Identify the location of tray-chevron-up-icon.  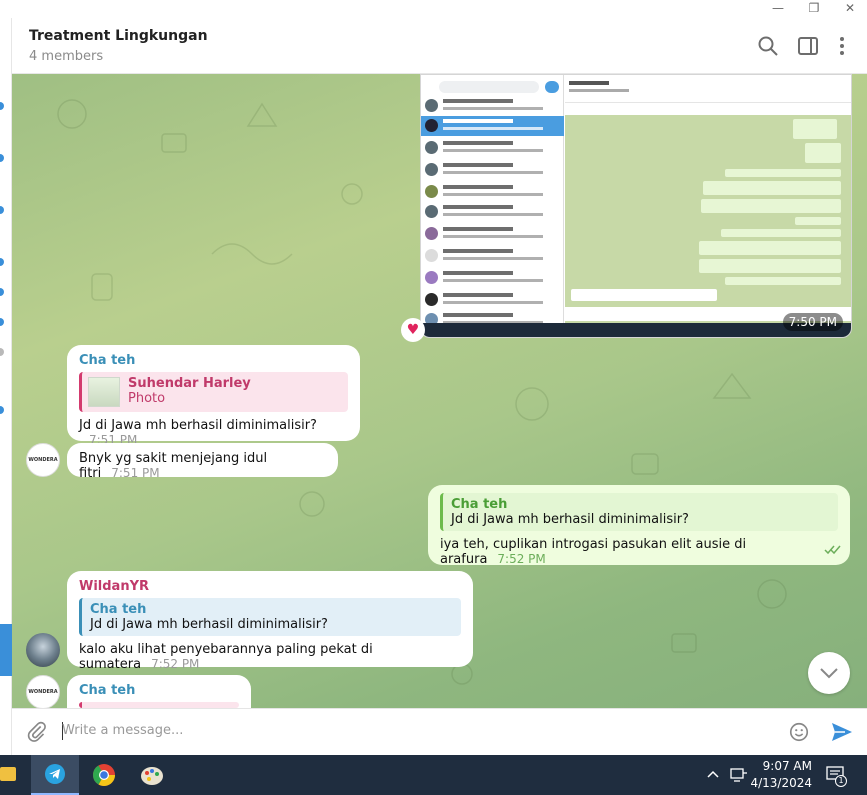
(713, 774).